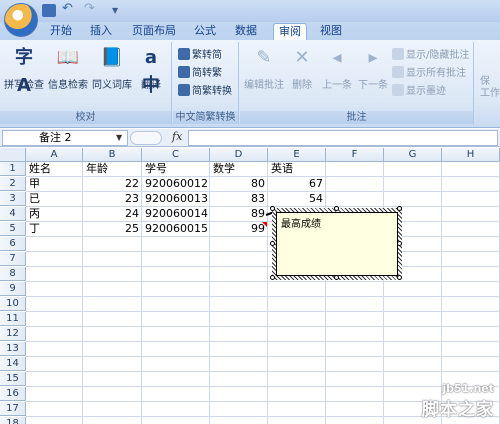 The width and height of the screenshot is (500, 424). I want to click on name-box-dropdown-icon: ▼, so click(119, 137).